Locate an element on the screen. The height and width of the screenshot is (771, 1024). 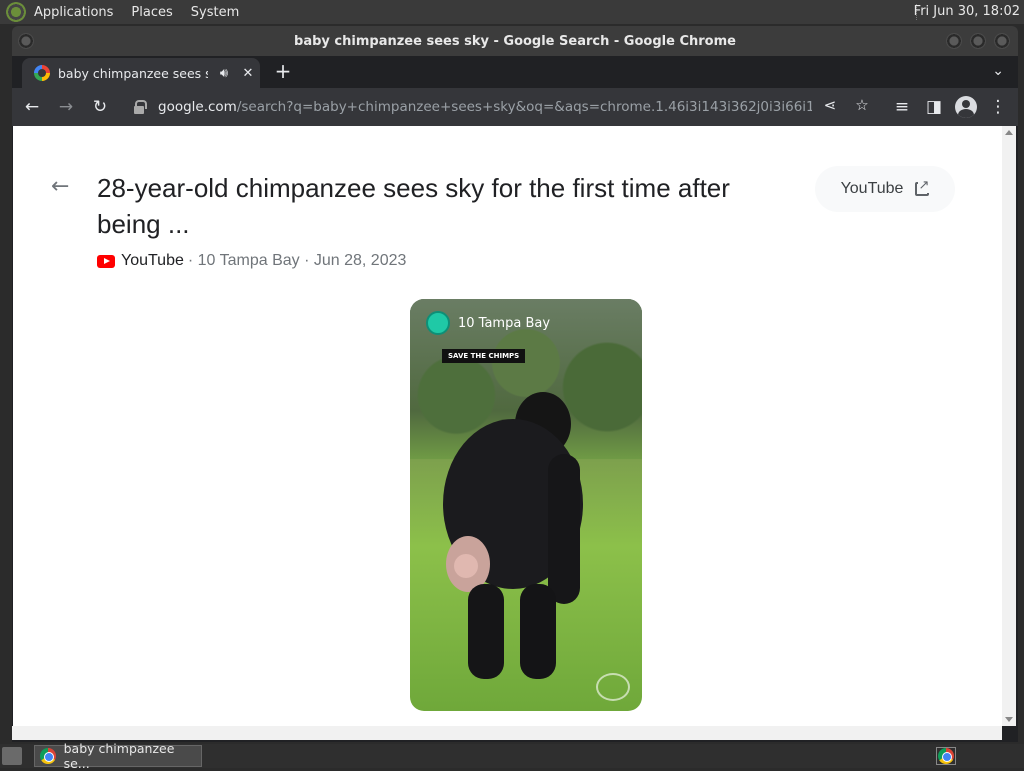
share-icon: ⋖ is located at coordinates (830, 105).